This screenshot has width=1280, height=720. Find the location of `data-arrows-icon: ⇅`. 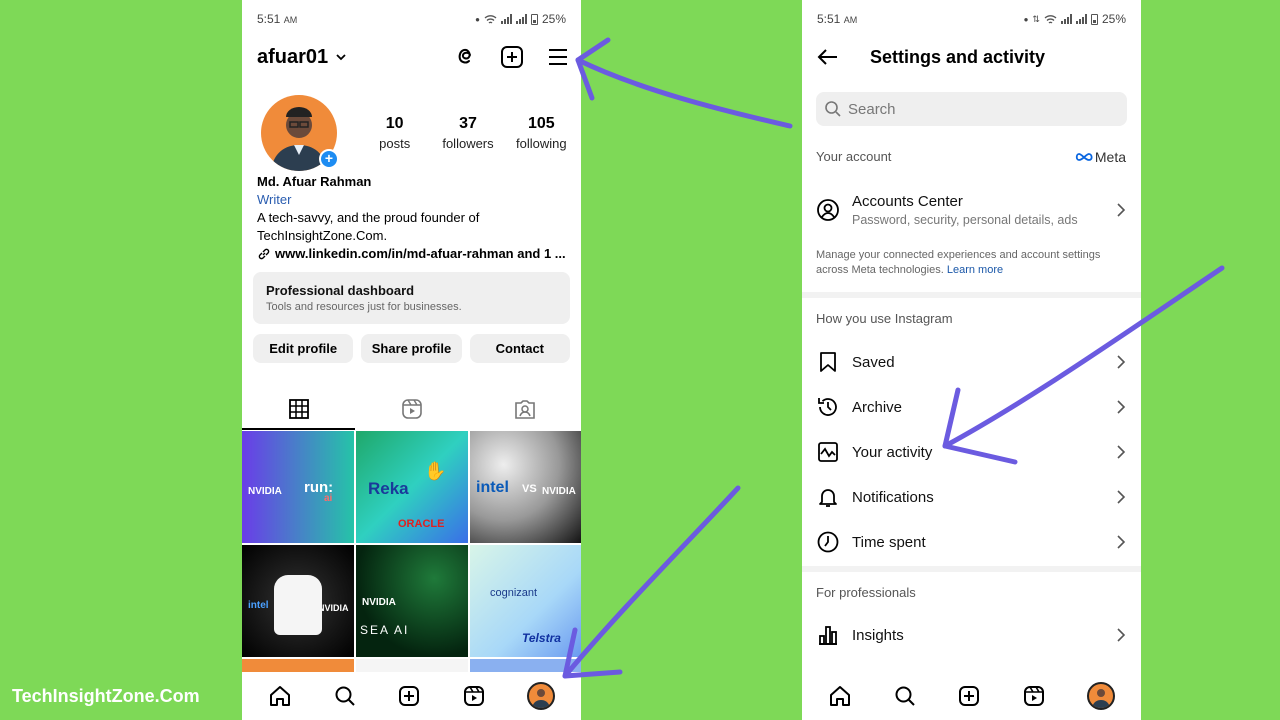

data-arrows-icon: ⇅ is located at coordinates (1036, 18).